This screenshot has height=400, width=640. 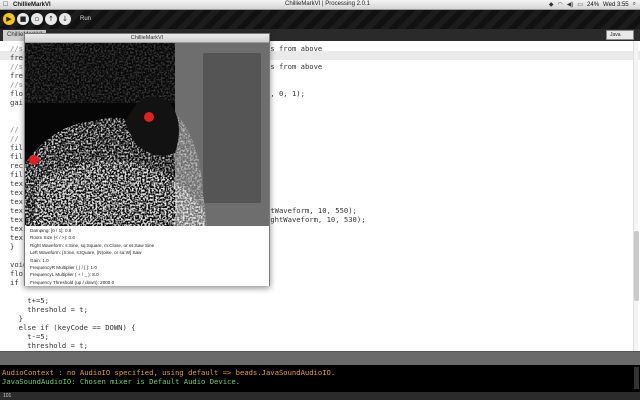 I want to click on parameter-line: Frequency Threshold (up / down): 2000.0, so click(x=72, y=282).